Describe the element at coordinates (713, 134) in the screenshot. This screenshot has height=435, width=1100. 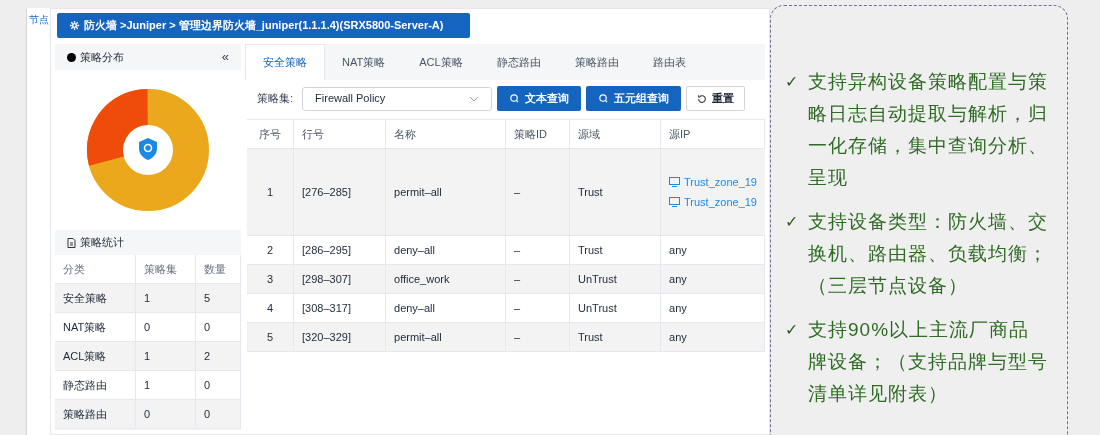
I see `column-header: 源IP` at that location.